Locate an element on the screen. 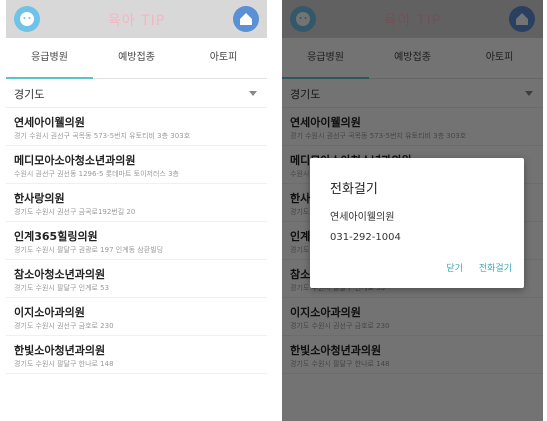  hospital-name: 메디모아소아청소년과의원 is located at coordinates (75, 160).